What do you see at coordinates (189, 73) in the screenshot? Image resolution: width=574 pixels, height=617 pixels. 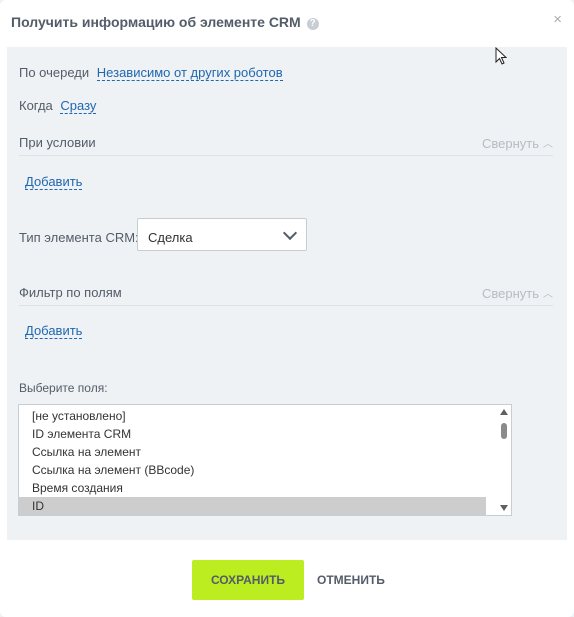 I see `queue-value-link: Независимо от других роботов` at bounding box center [189, 73].